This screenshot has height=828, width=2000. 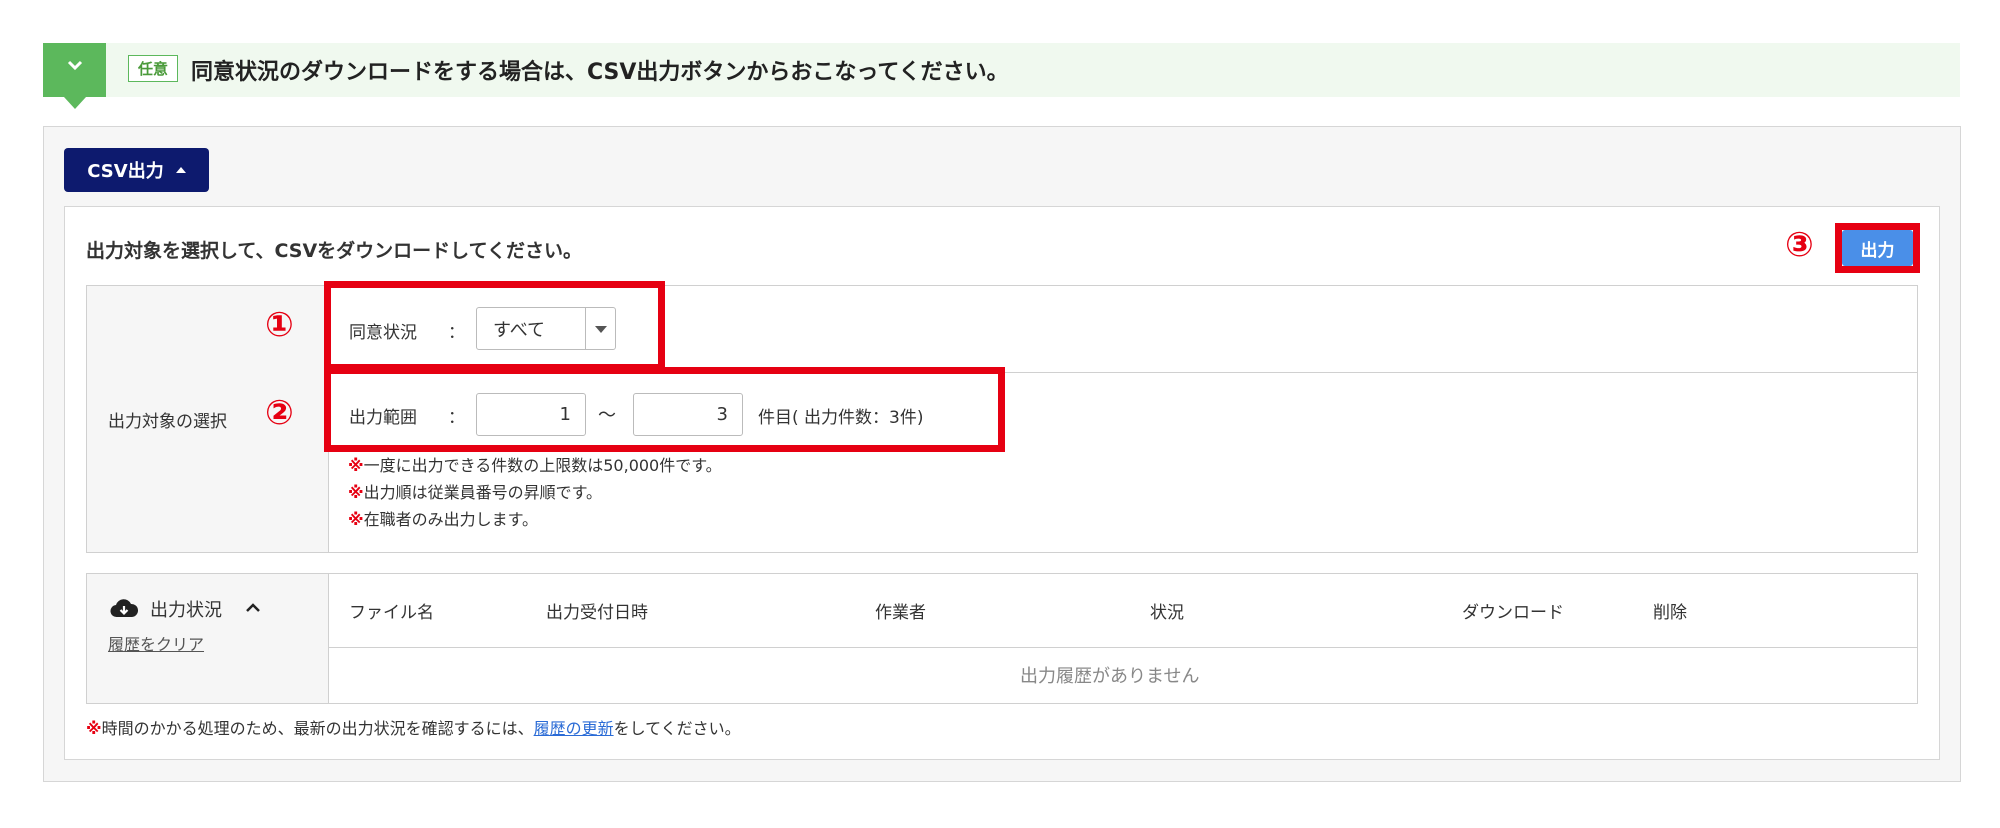 What do you see at coordinates (1123, 647) in the screenshot?
I see `status-row-divider` at bounding box center [1123, 647].